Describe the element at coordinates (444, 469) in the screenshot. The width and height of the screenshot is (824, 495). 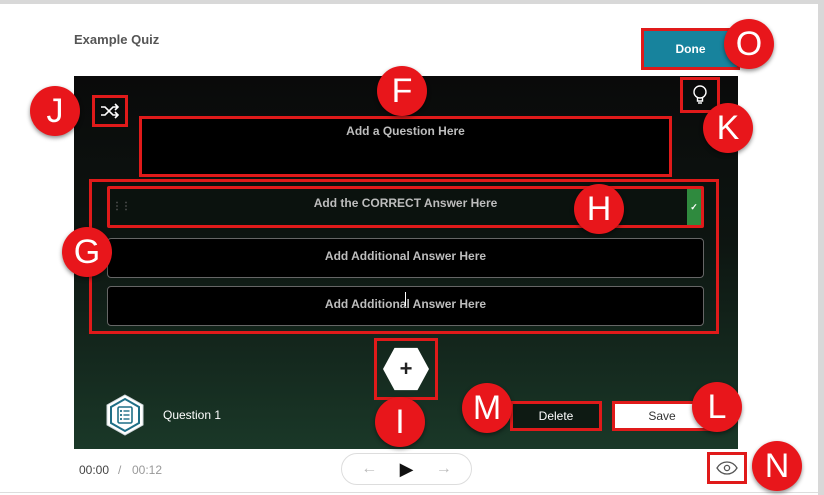
I see `arrow-right-icon: →` at that location.